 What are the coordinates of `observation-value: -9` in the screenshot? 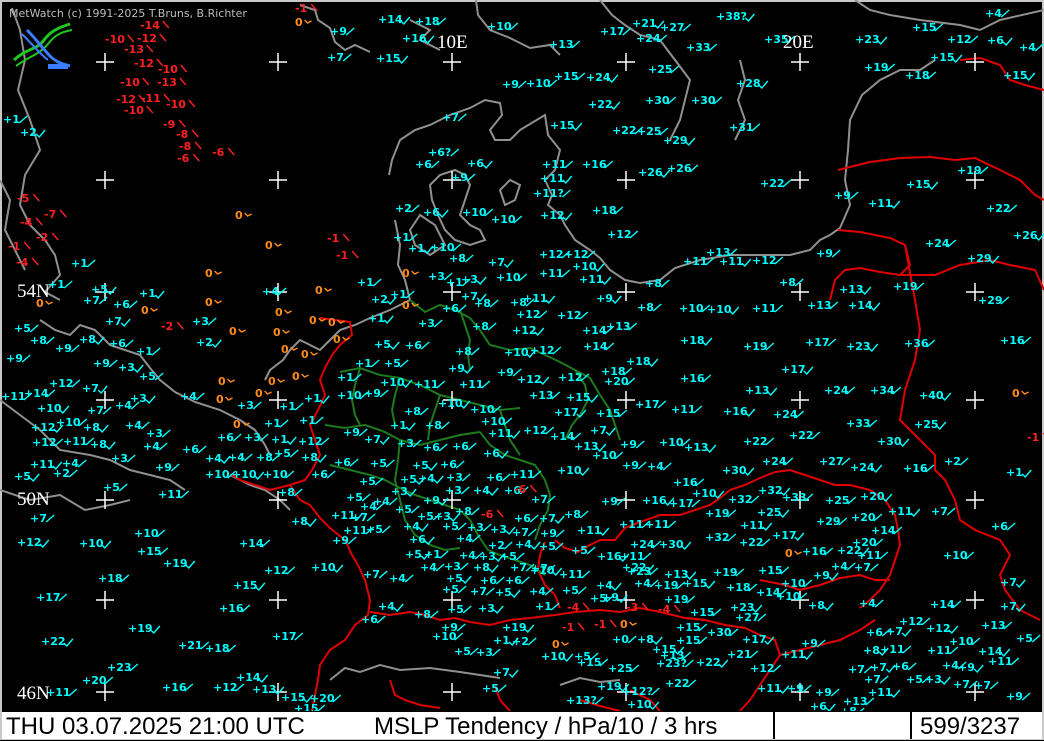 It's located at (169, 124).